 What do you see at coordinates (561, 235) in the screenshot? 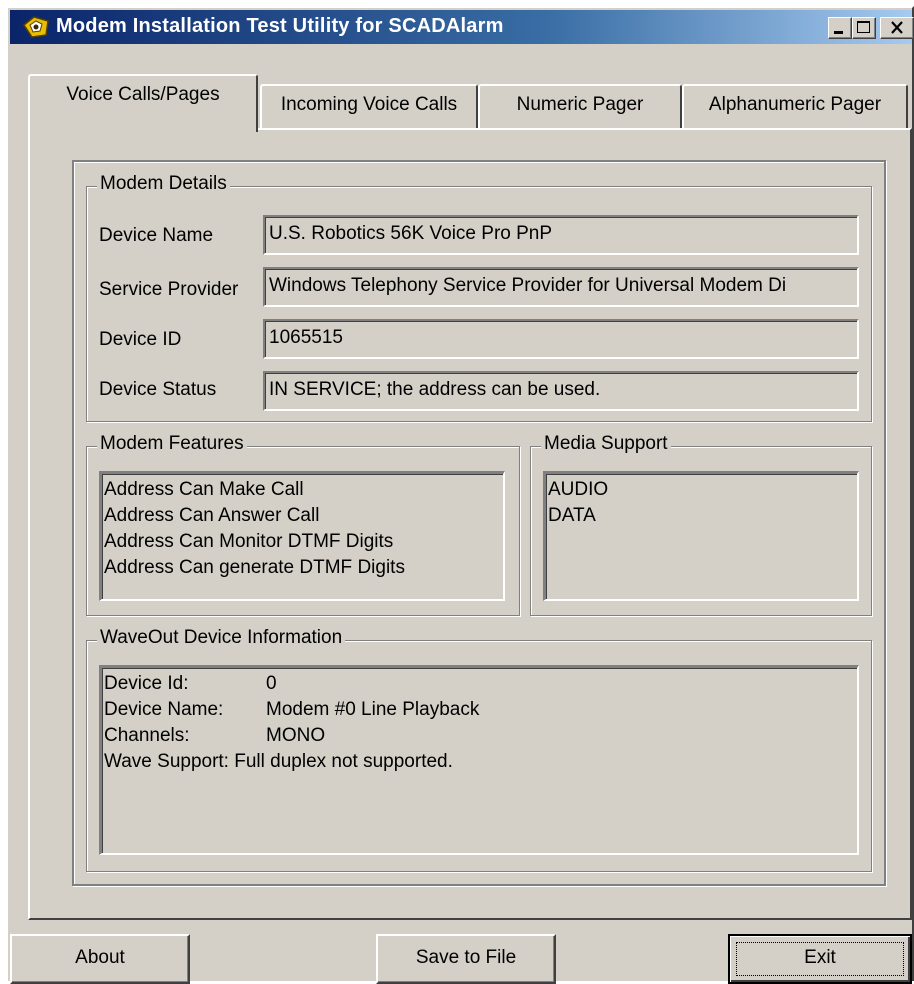
I see `device-name-field: U.S. Robotics 56K Voice Pro PnP` at bounding box center [561, 235].